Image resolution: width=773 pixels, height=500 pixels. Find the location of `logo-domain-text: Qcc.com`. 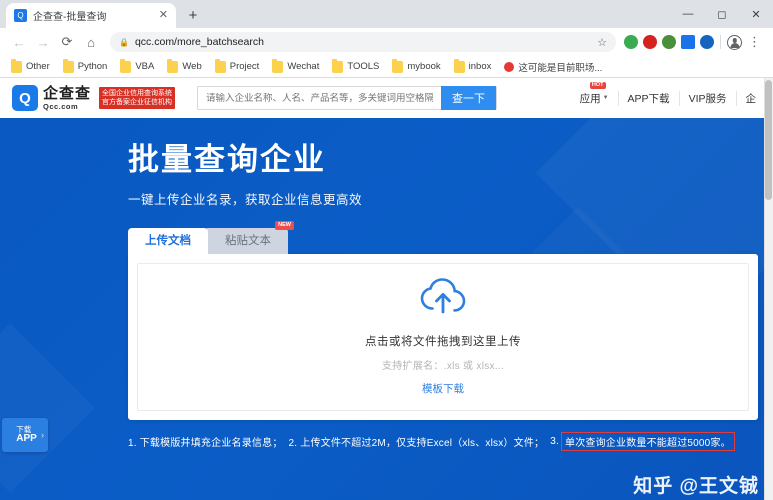

logo-domain-text: Qcc.com is located at coordinates (61, 106).